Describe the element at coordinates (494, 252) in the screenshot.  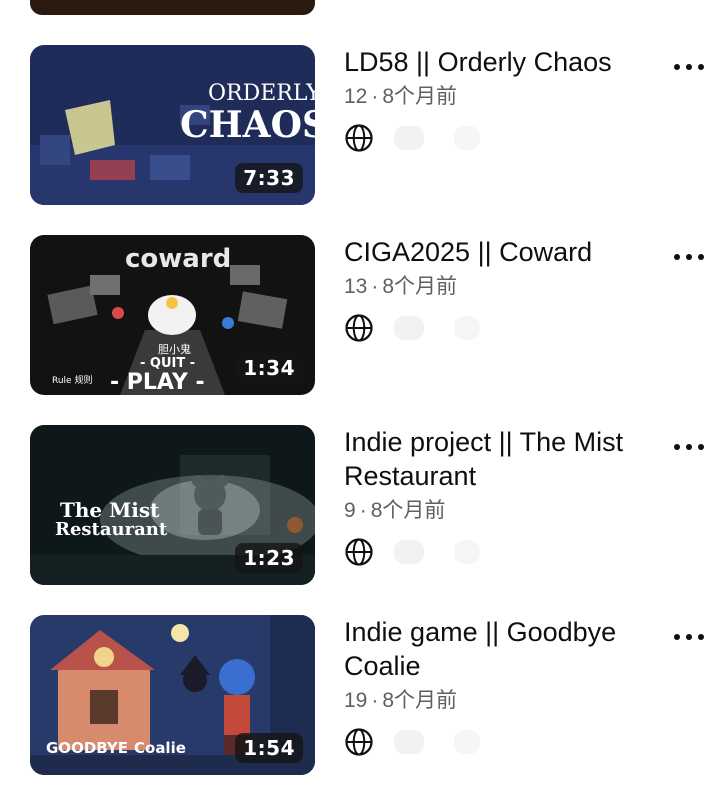
I see `video-title: CIGA2025 || Coward` at that location.